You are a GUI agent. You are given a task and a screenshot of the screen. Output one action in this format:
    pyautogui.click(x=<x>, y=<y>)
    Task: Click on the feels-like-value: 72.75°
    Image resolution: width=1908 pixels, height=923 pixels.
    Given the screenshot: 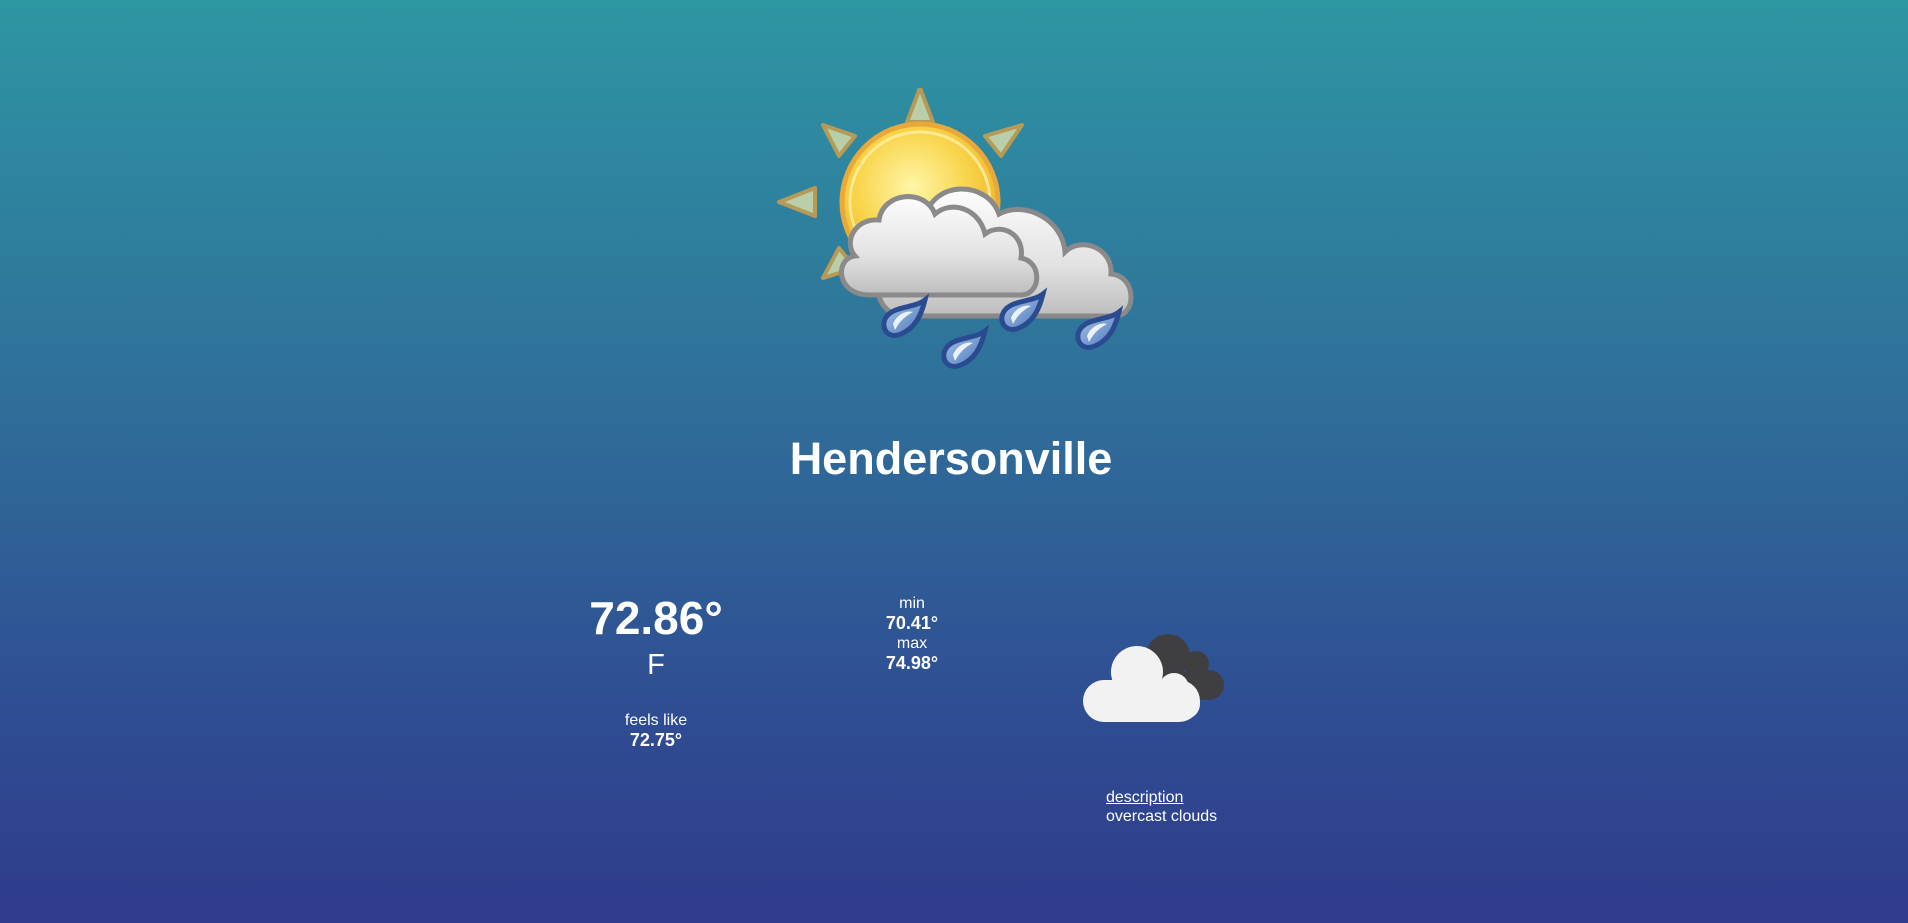 What is the action you would take?
    pyautogui.click(x=656, y=740)
    